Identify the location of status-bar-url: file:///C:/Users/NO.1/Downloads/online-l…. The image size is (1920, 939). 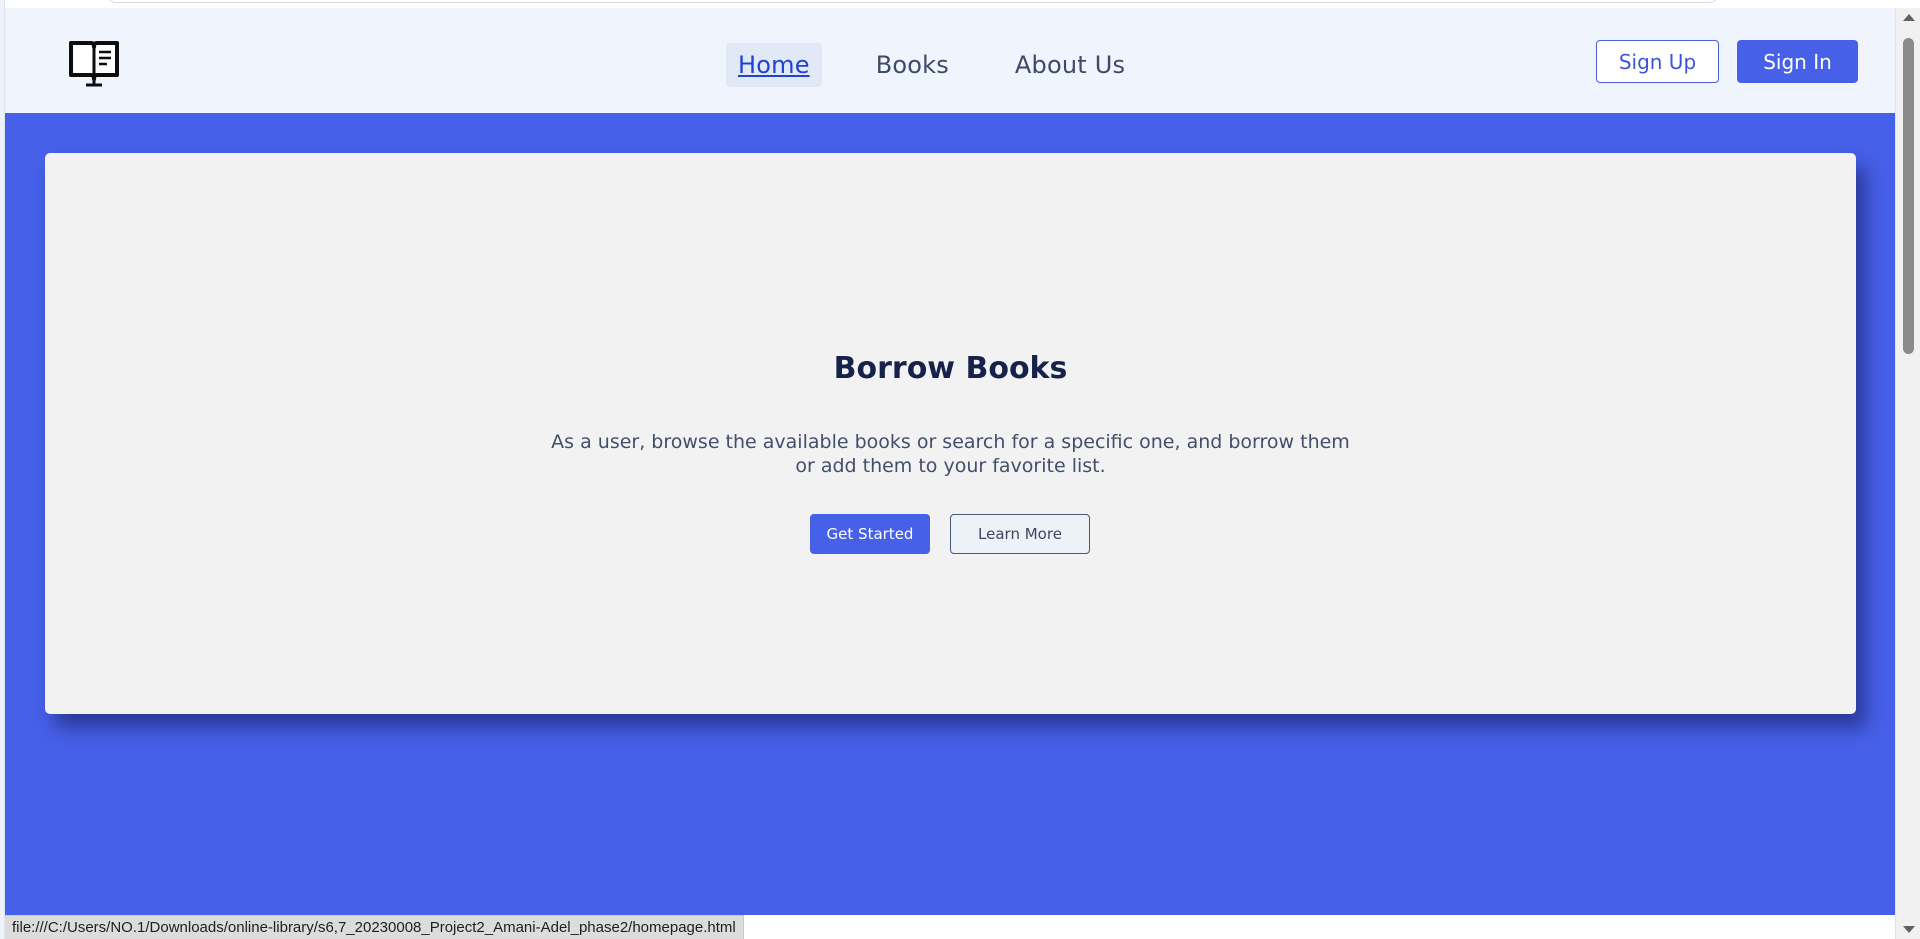
(374, 927).